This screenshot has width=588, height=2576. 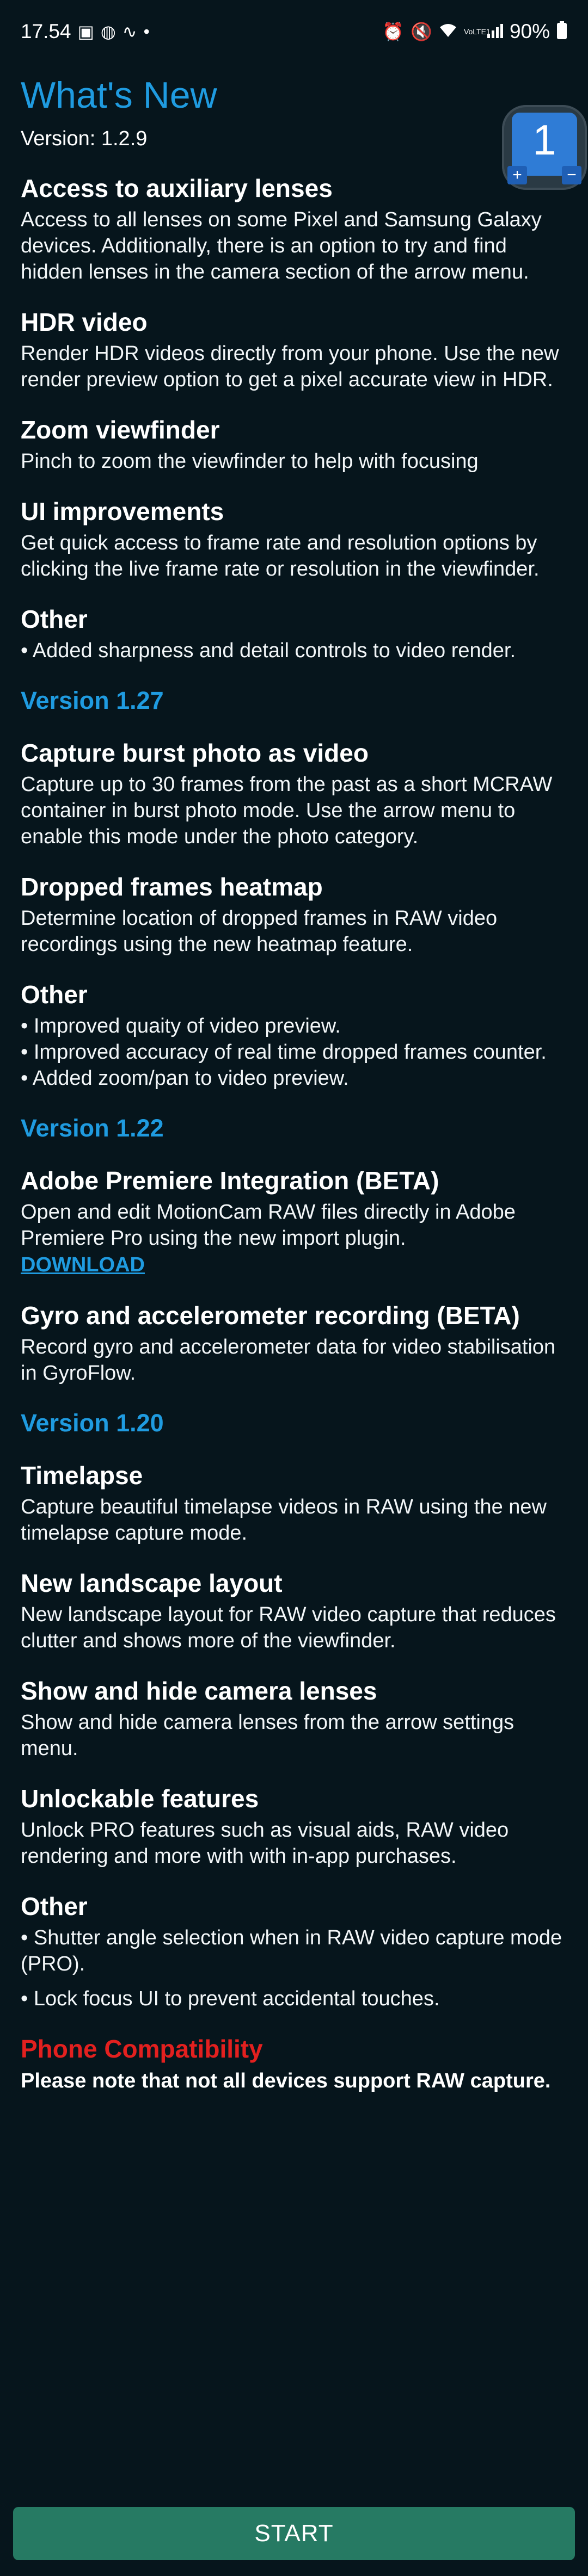 What do you see at coordinates (185, 1078) in the screenshot?
I see `list-item: • Added zoom/pan to video preview.` at bounding box center [185, 1078].